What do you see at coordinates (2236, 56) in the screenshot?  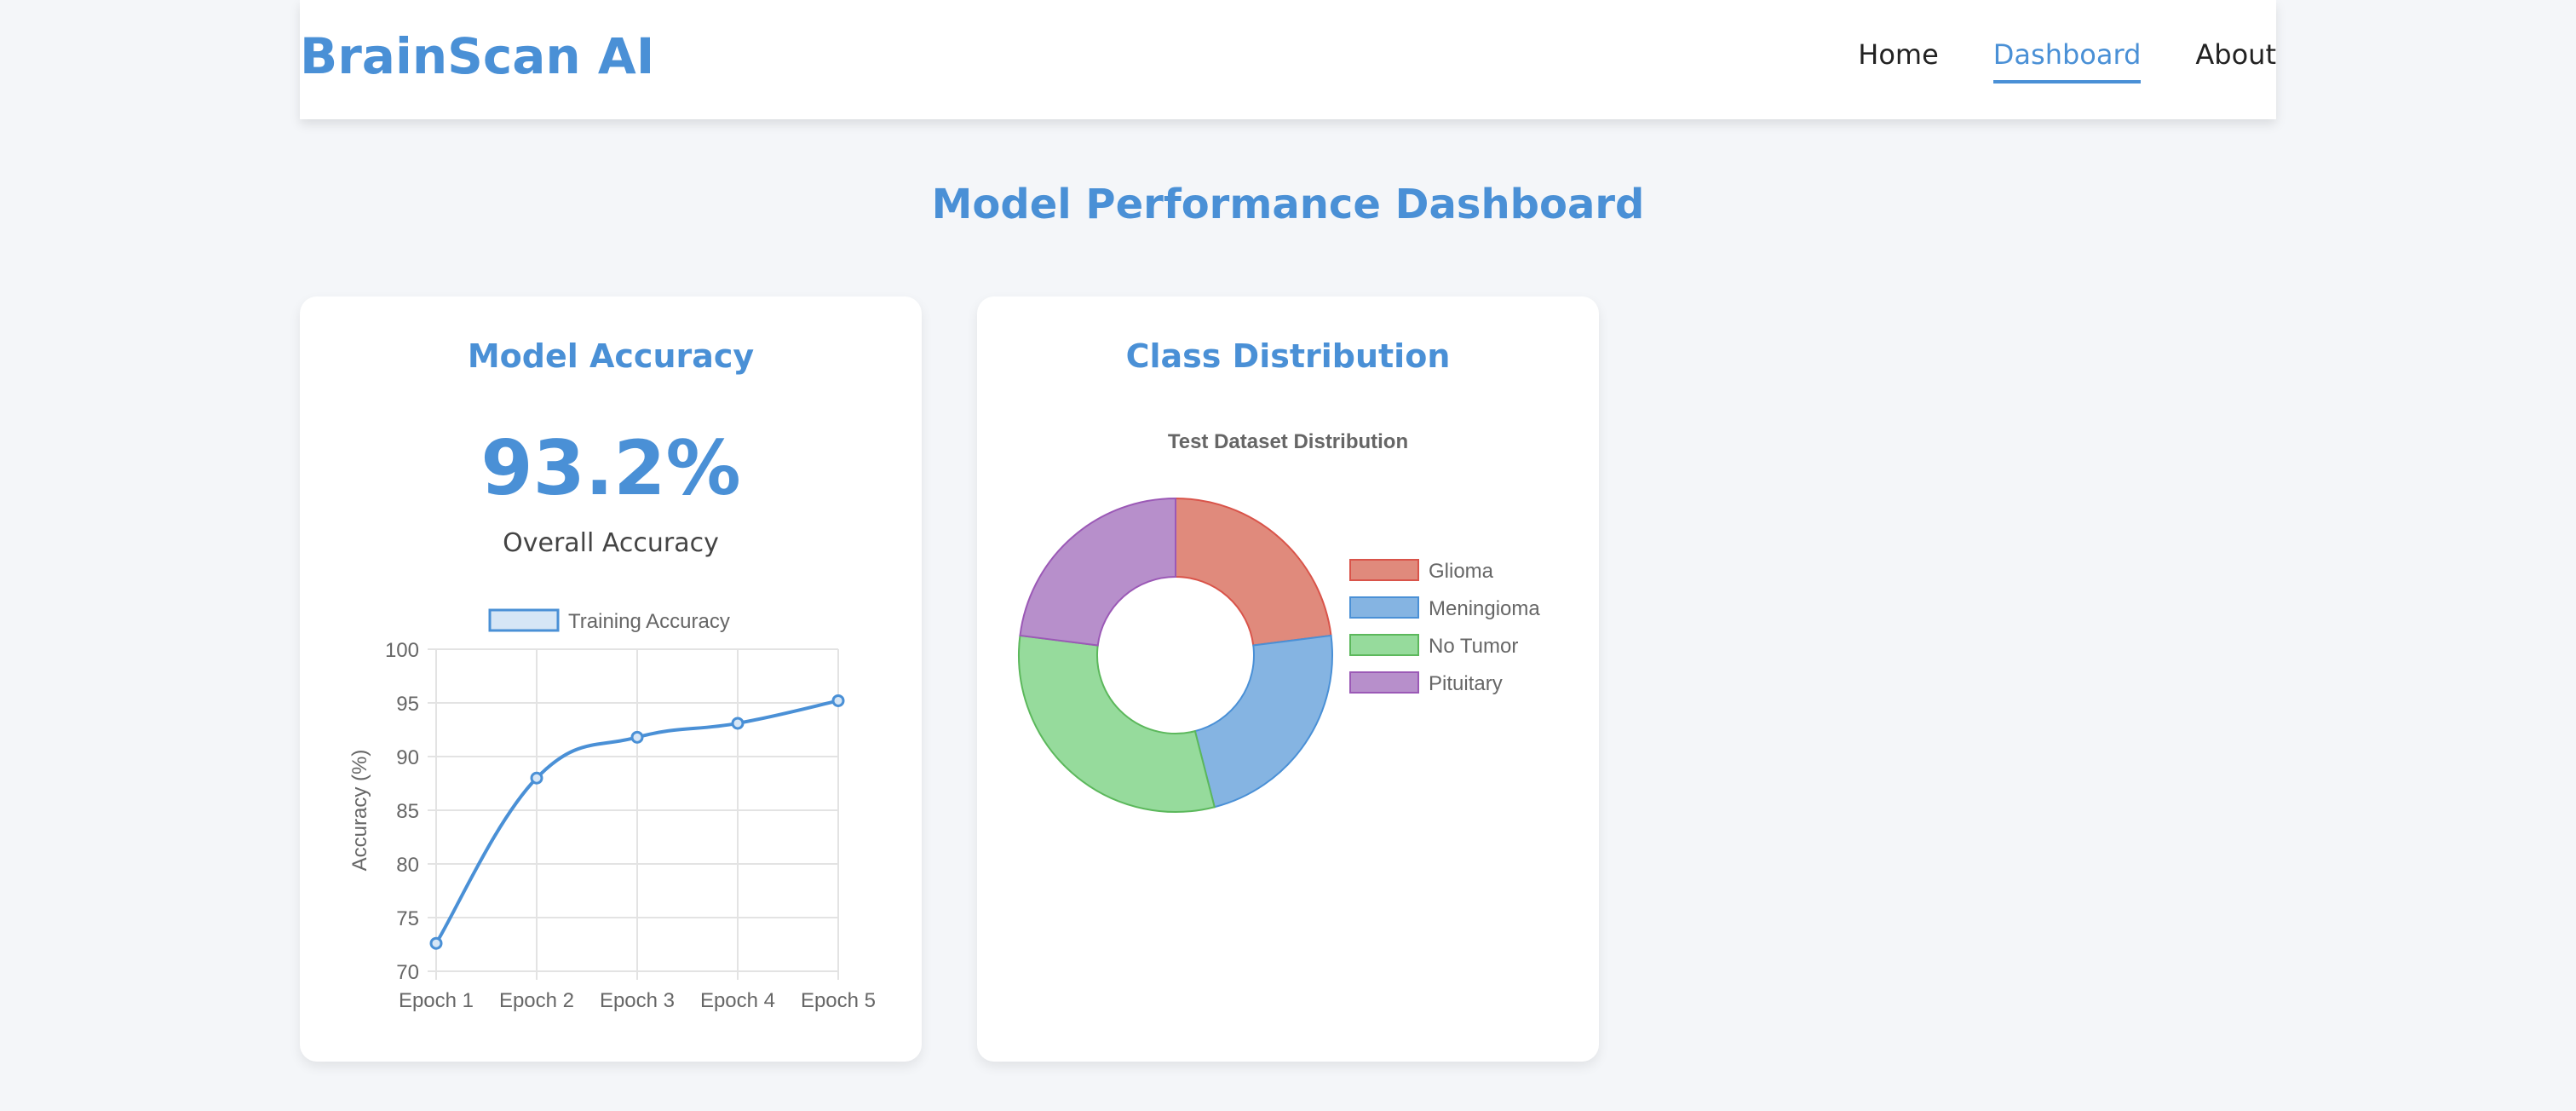 I see `nav-link-about: About` at bounding box center [2236, 56].